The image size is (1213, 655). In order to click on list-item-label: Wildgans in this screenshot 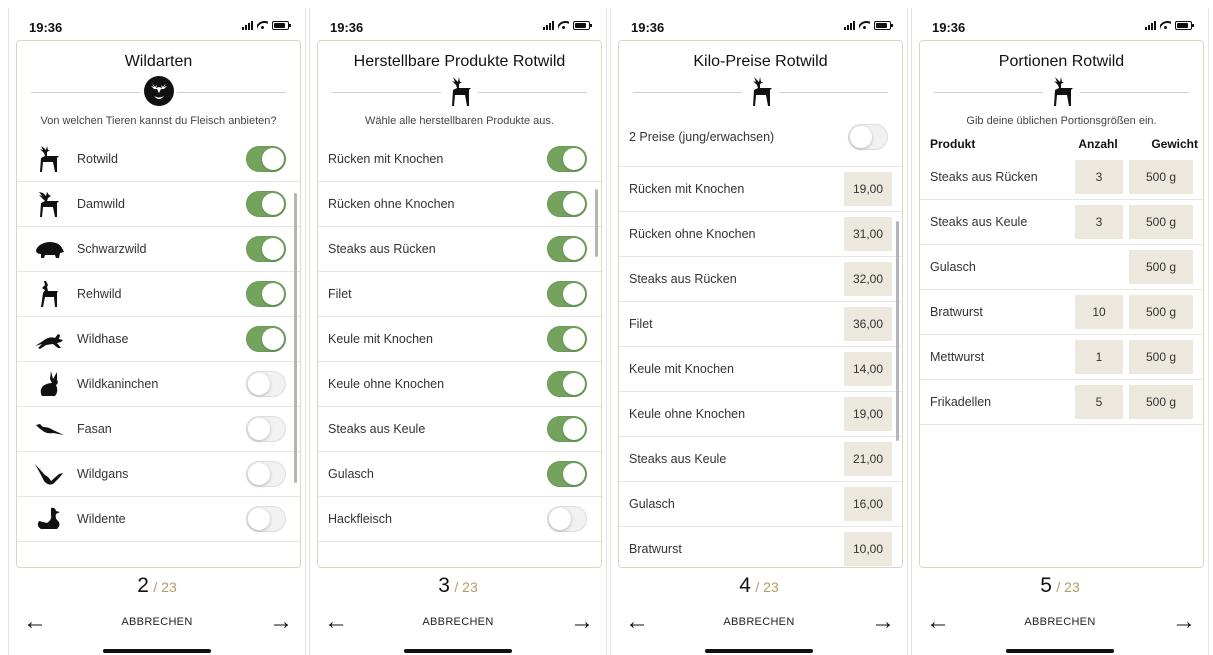, I will do `click(103, 474)`.